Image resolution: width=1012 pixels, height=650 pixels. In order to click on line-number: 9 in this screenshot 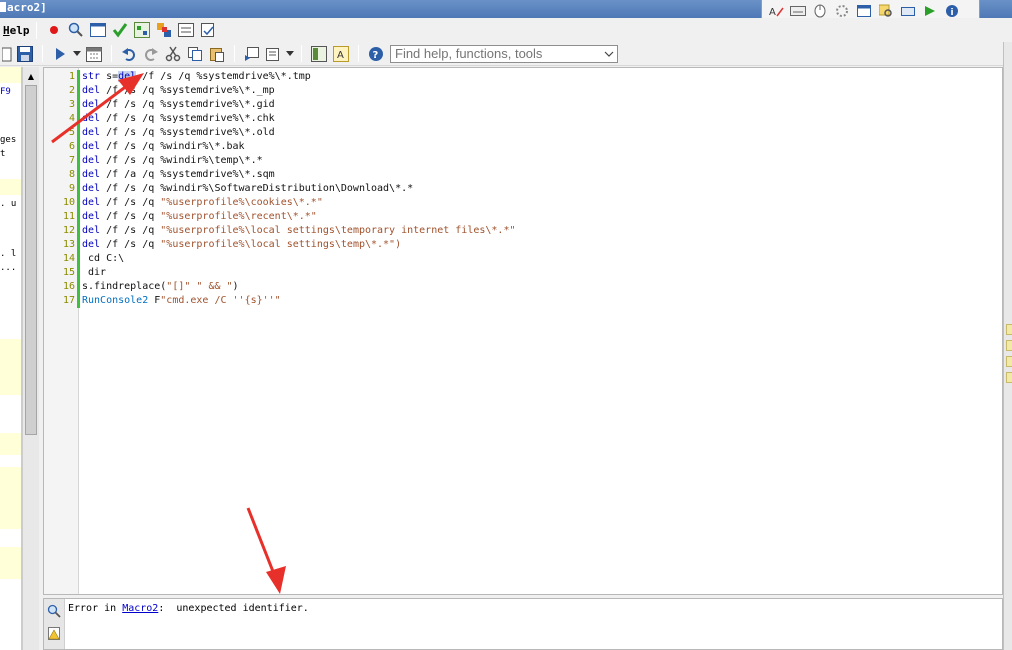, I will do `click(71, 188)`.